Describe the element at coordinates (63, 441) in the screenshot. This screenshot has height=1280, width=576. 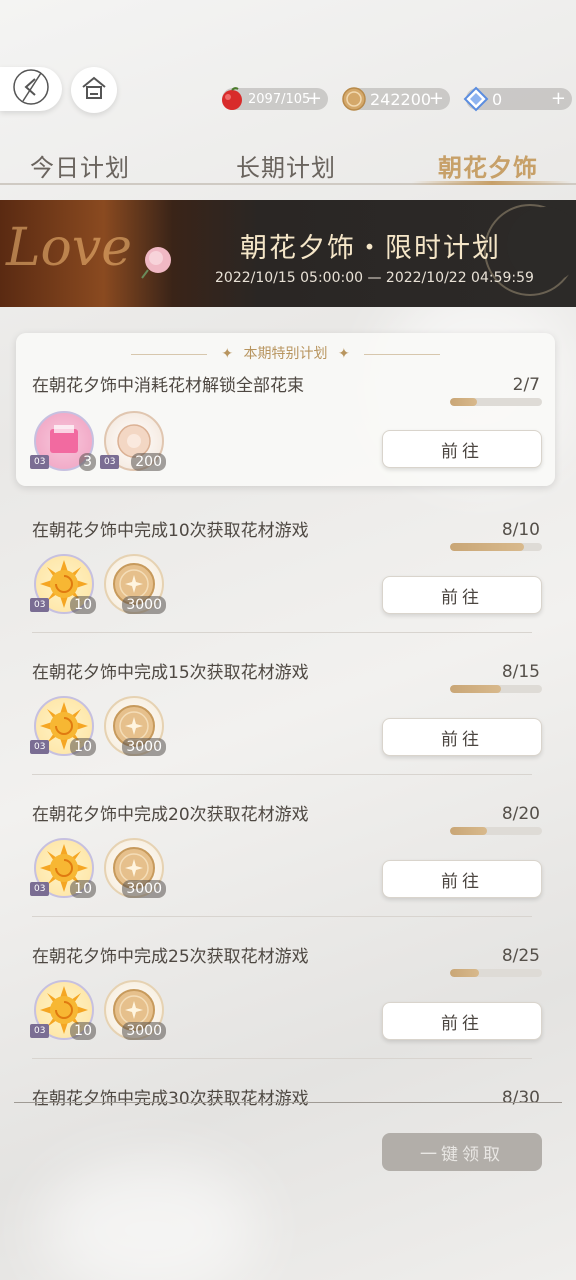
I see `reward-item: 03 3` at that location.